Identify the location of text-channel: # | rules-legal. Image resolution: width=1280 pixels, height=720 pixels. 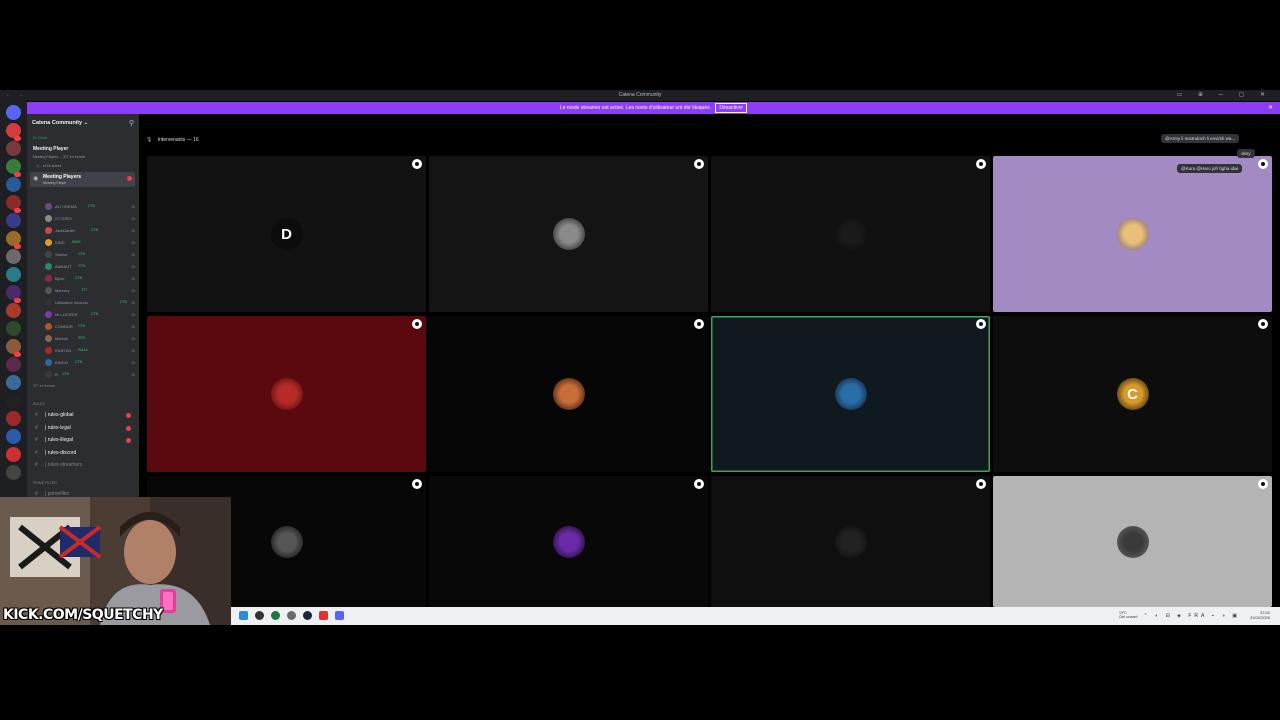
(85, 428).